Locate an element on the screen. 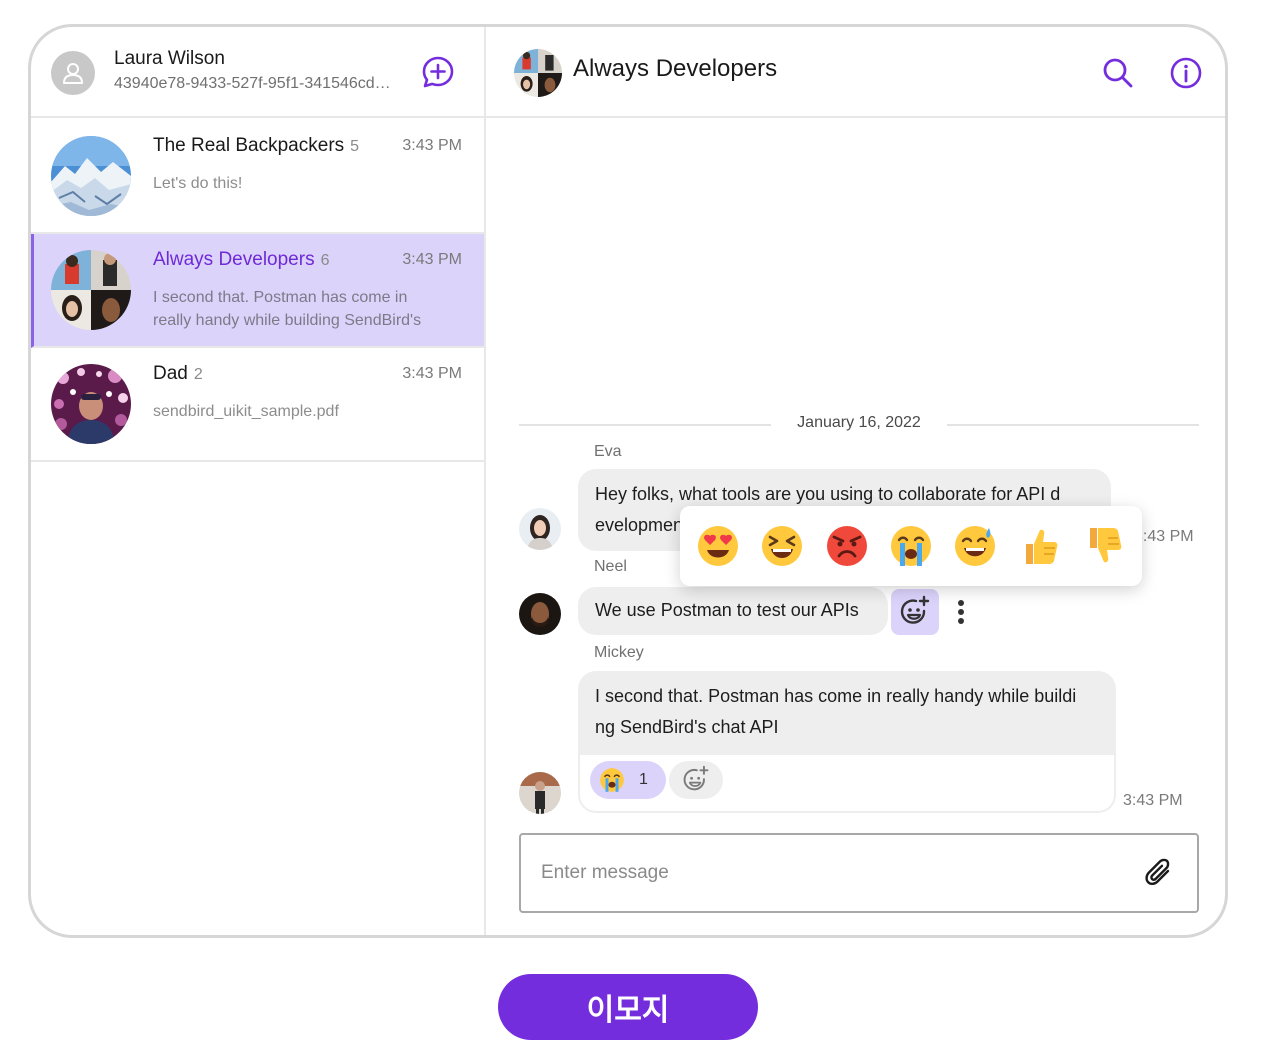 This screenshot has width=1262, height=1040. eva-avatar-image is located at coordinates (540, 529).